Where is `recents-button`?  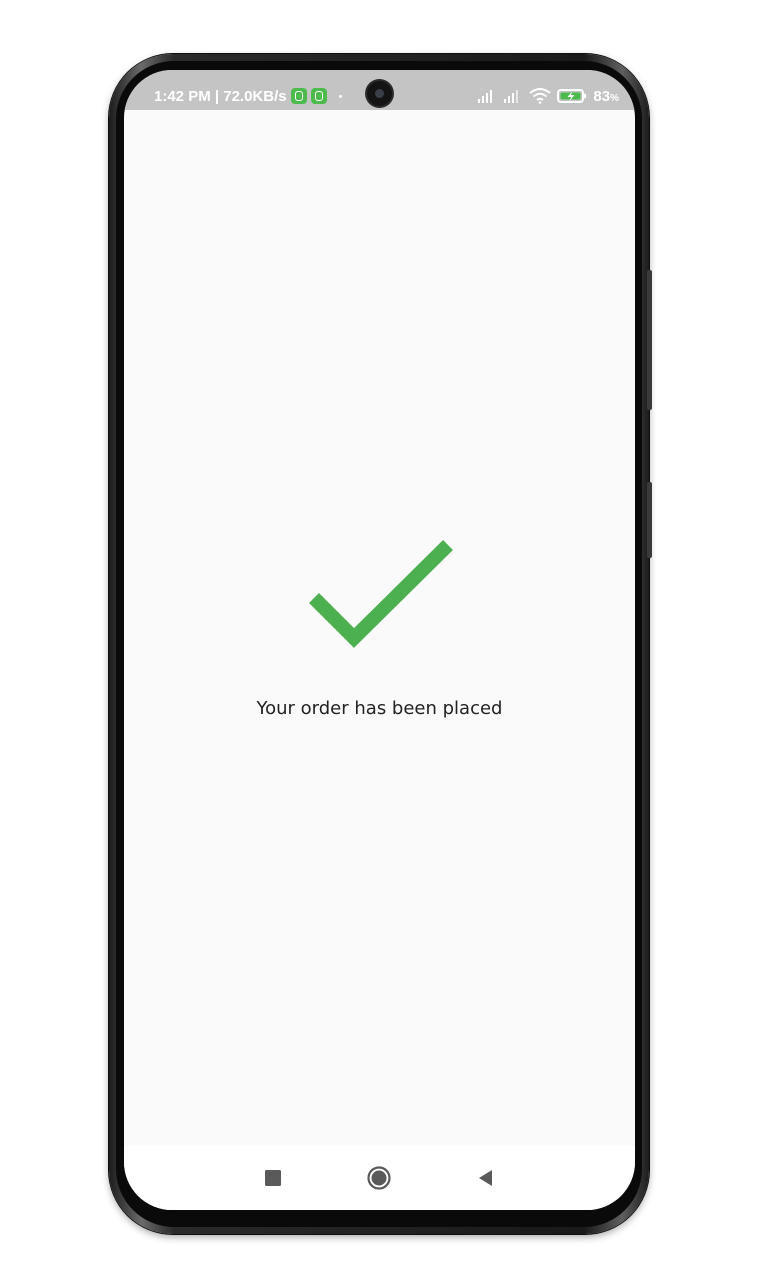 recents-button is located at coordinates (273, 1178).